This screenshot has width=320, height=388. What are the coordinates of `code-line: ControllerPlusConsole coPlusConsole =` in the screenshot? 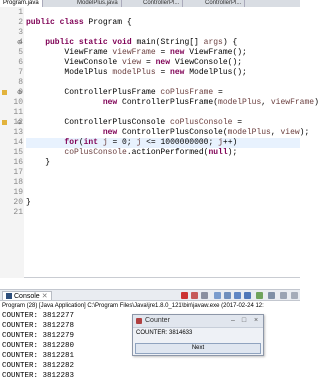 It's located at (163, 123).